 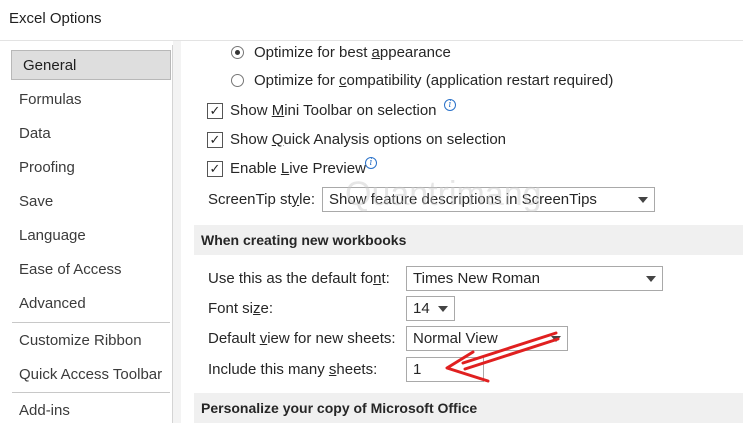 What do you see at coordinates (89, 202) in the screenshot?
I see `sidebar-item-save: Save` at bounding box center [89, 202].